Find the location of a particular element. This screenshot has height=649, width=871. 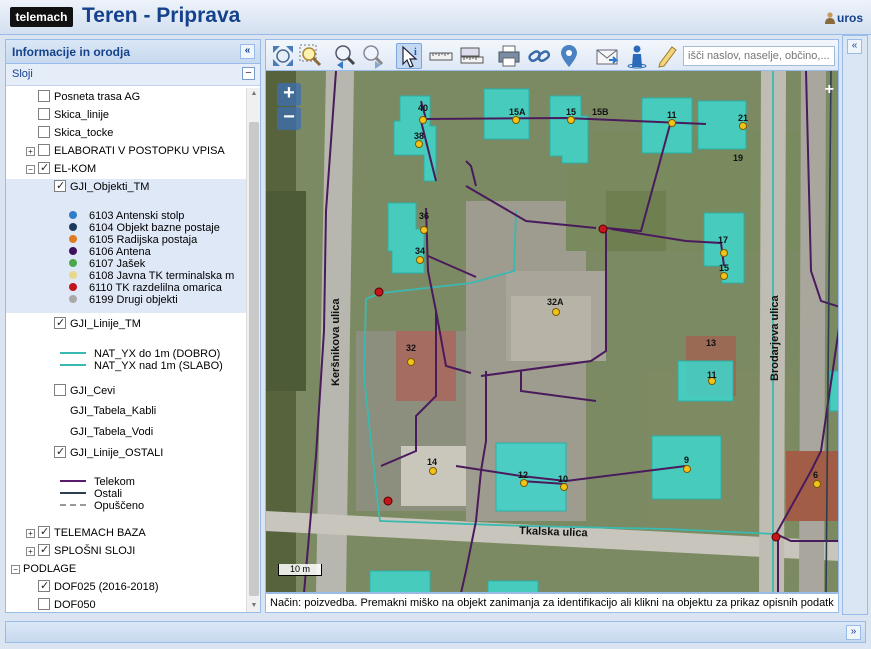

layer-tree-scrollbar: ▲ ▼ is located at coordinates (253, 350).